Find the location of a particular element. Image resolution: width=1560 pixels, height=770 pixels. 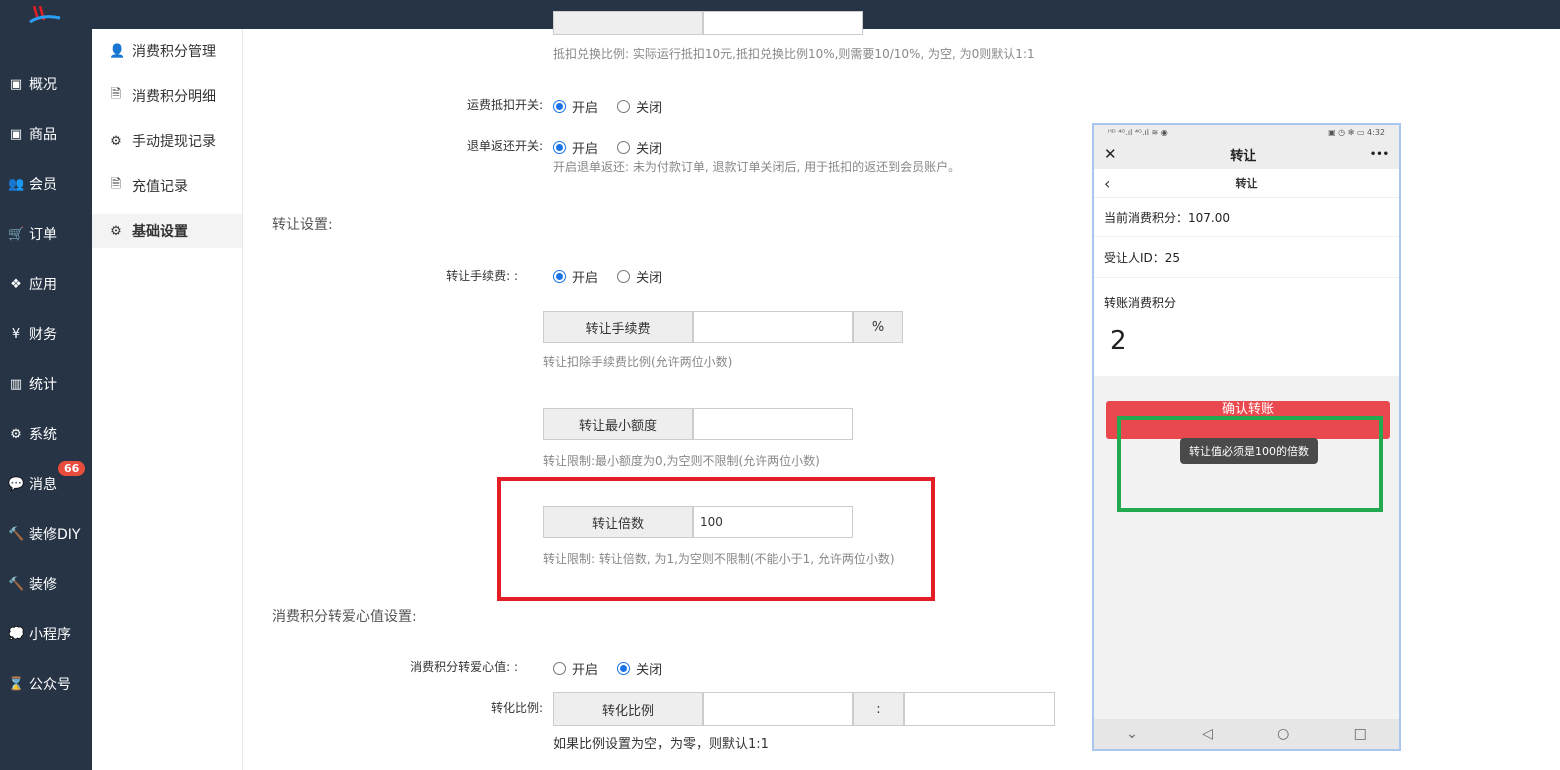

sidebar-item-diy: 🔨 装修DIY is located at coordinates (46, 534).